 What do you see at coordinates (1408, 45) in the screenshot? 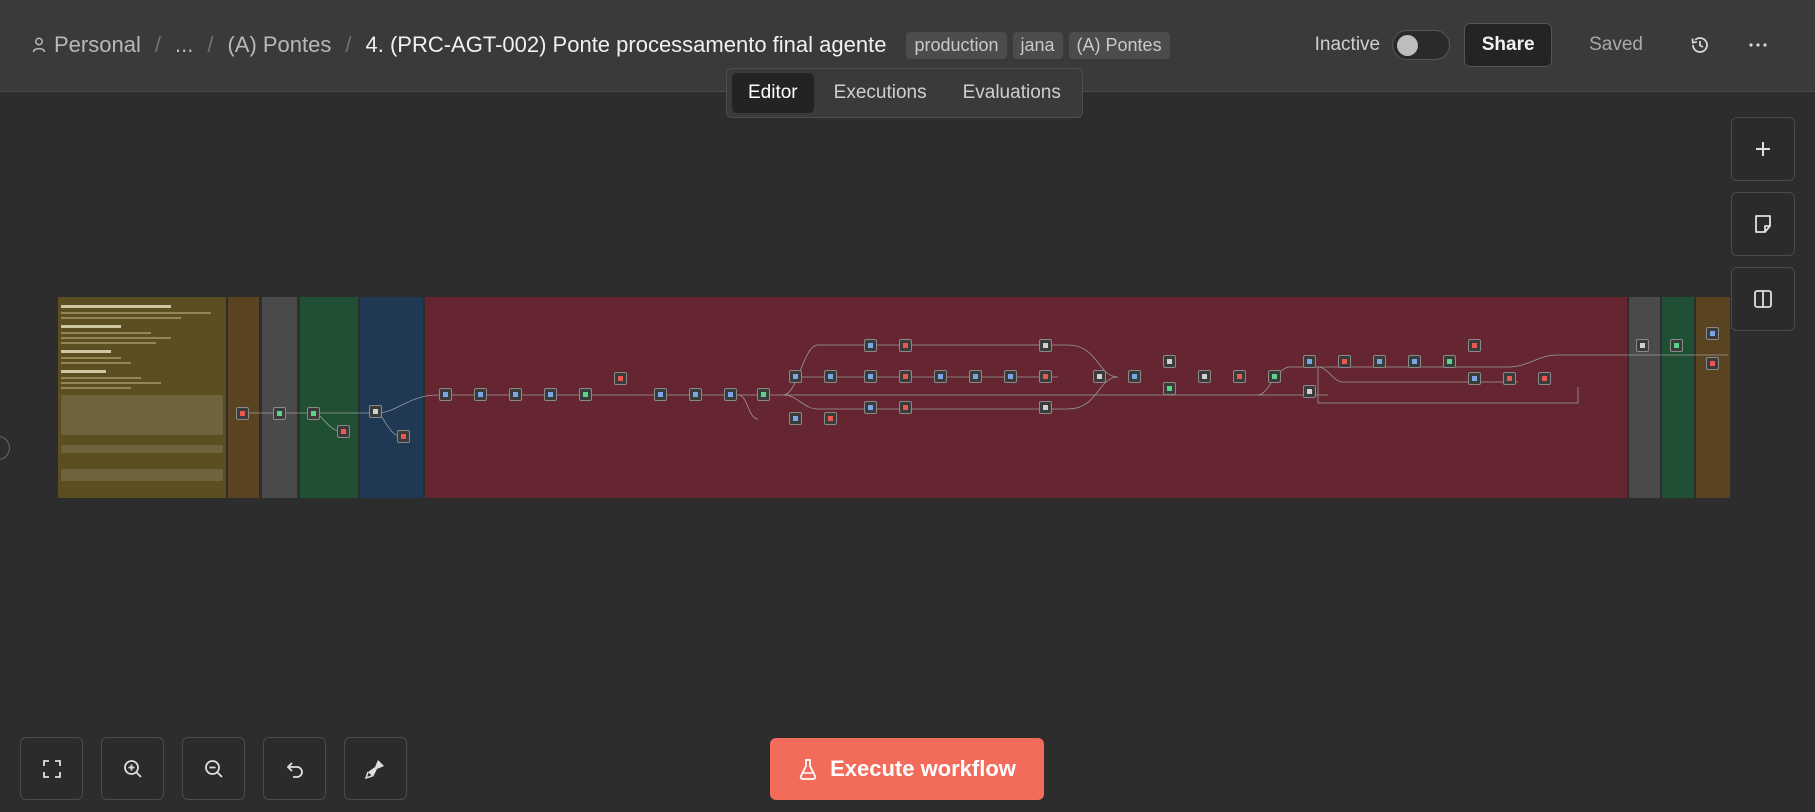
I see `toggle-knob` at bounding box center [1408, 45].